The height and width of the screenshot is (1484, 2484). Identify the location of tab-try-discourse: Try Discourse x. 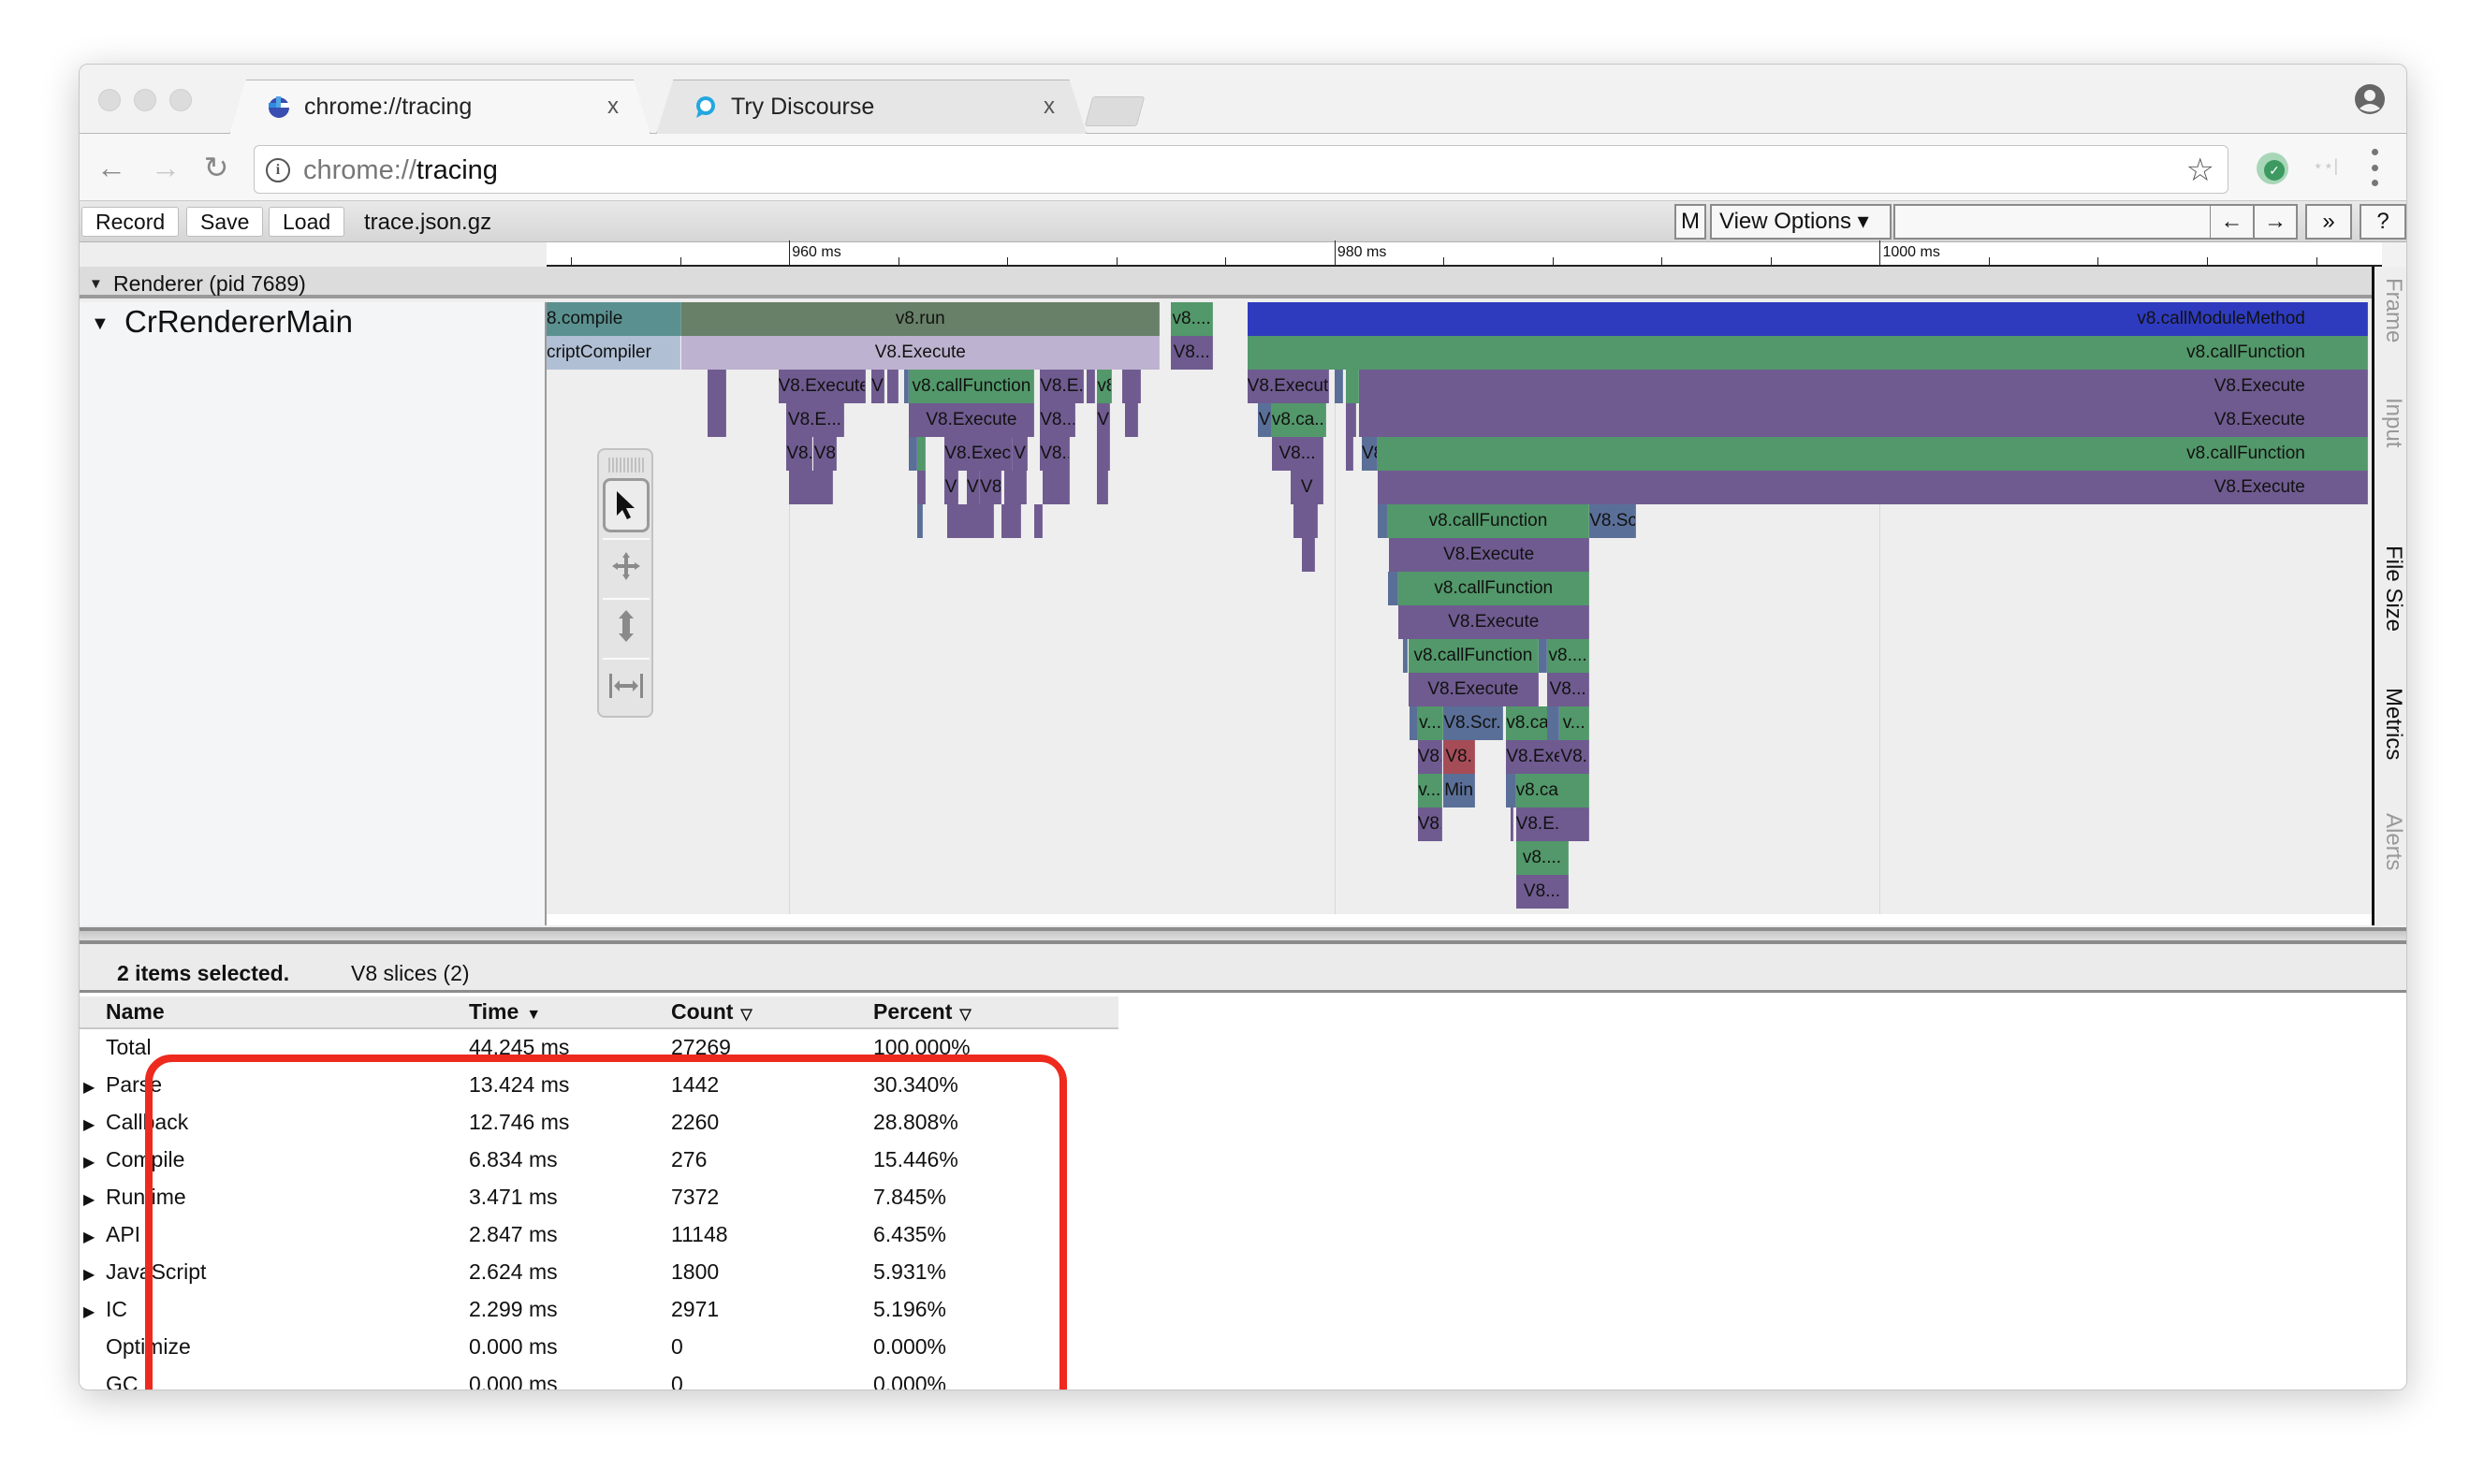
(871, 107).